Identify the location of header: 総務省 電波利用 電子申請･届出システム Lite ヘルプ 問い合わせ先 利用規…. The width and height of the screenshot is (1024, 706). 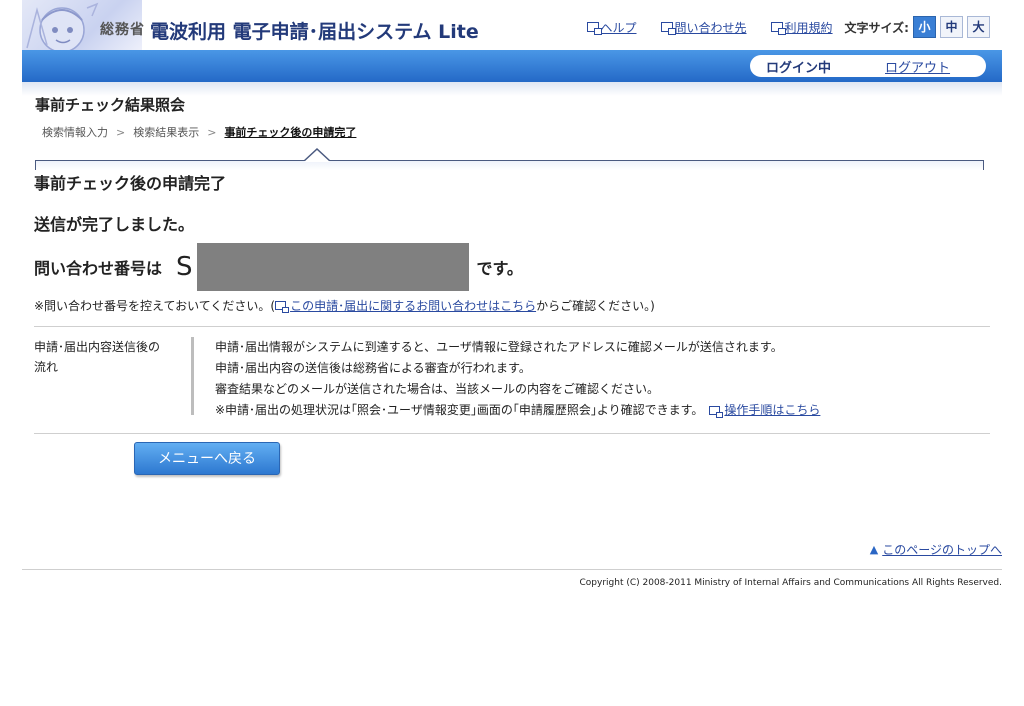
(512, 25).